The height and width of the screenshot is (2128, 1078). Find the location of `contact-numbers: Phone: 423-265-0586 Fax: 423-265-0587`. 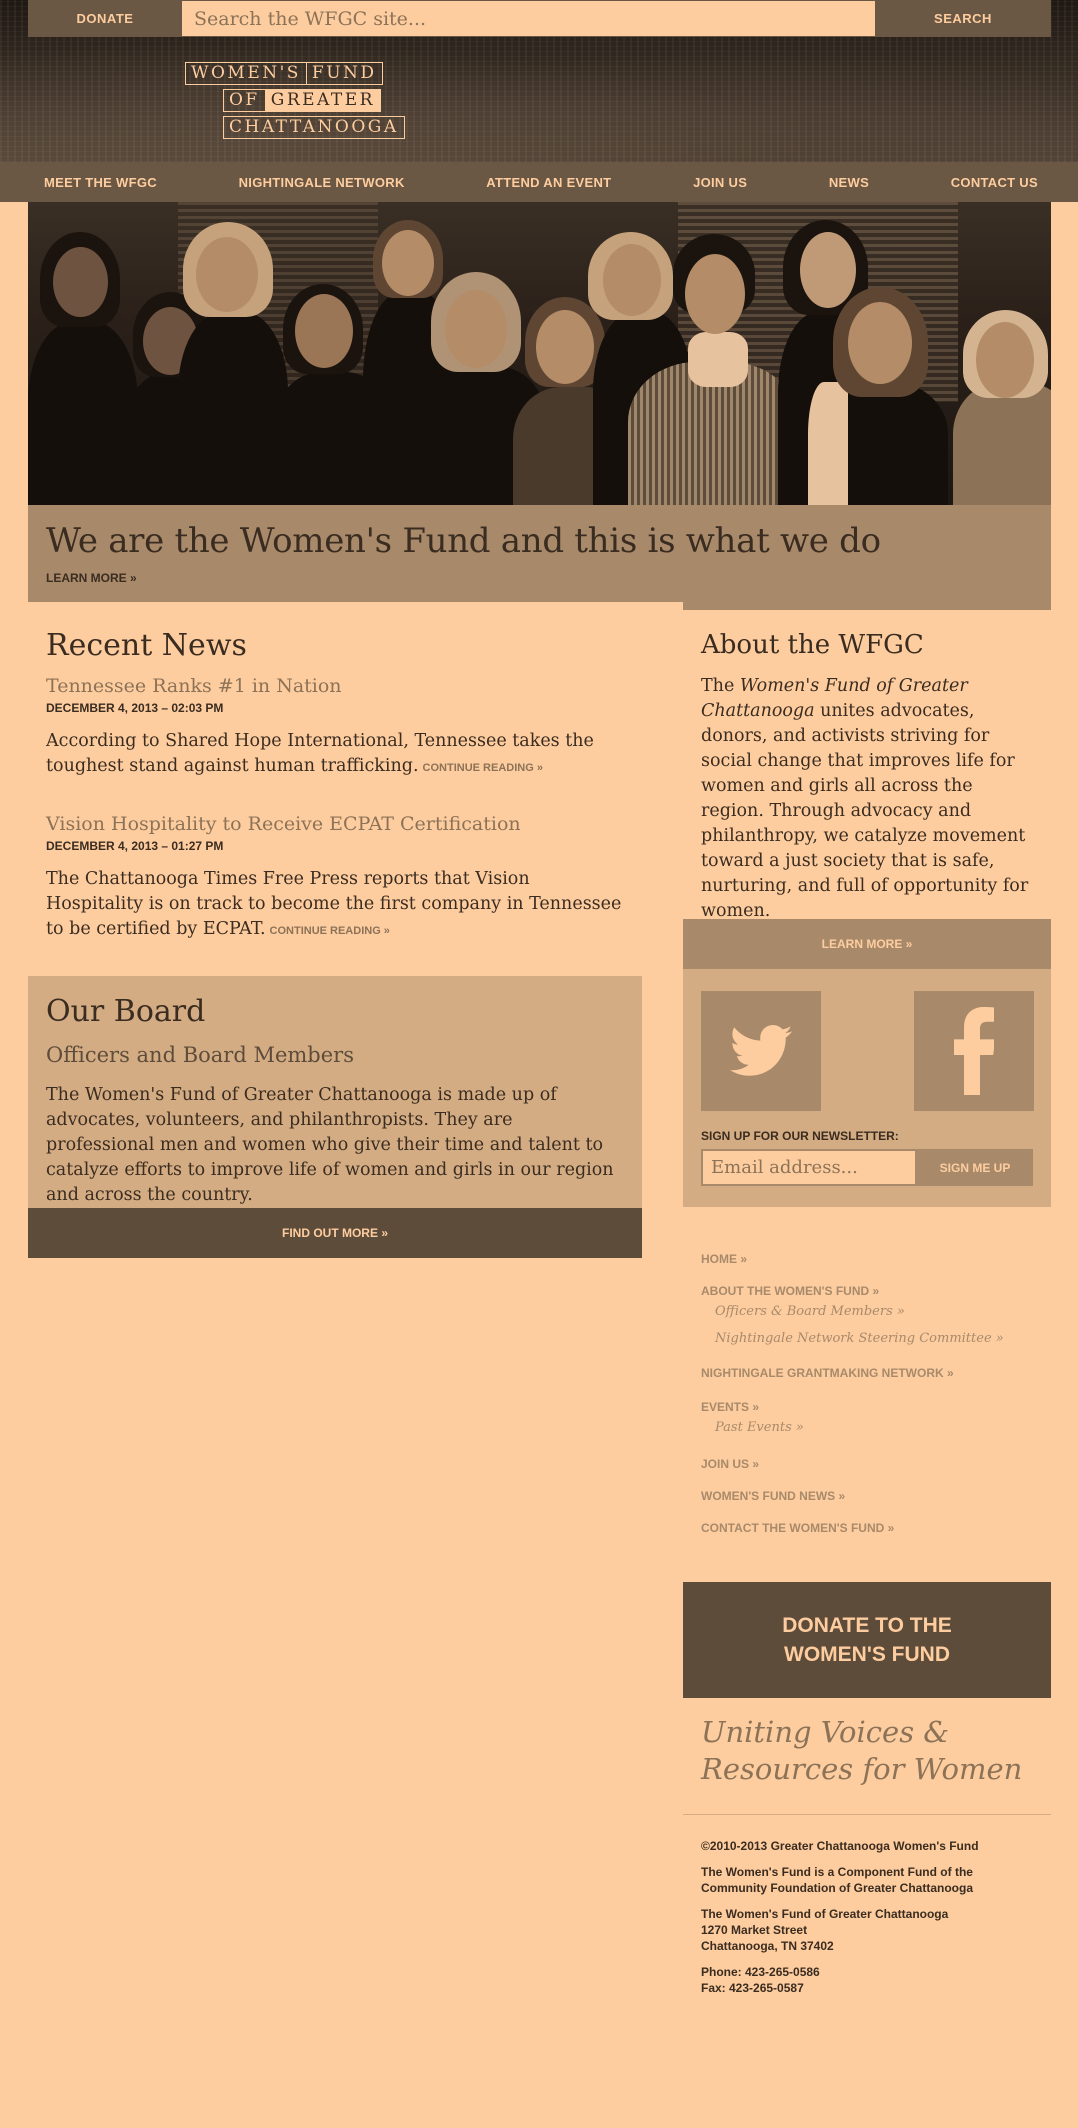

contact-numbers: Phone: 423-265-0586 Fax: 423-265-0587 is located at coordinates (871, 1980).